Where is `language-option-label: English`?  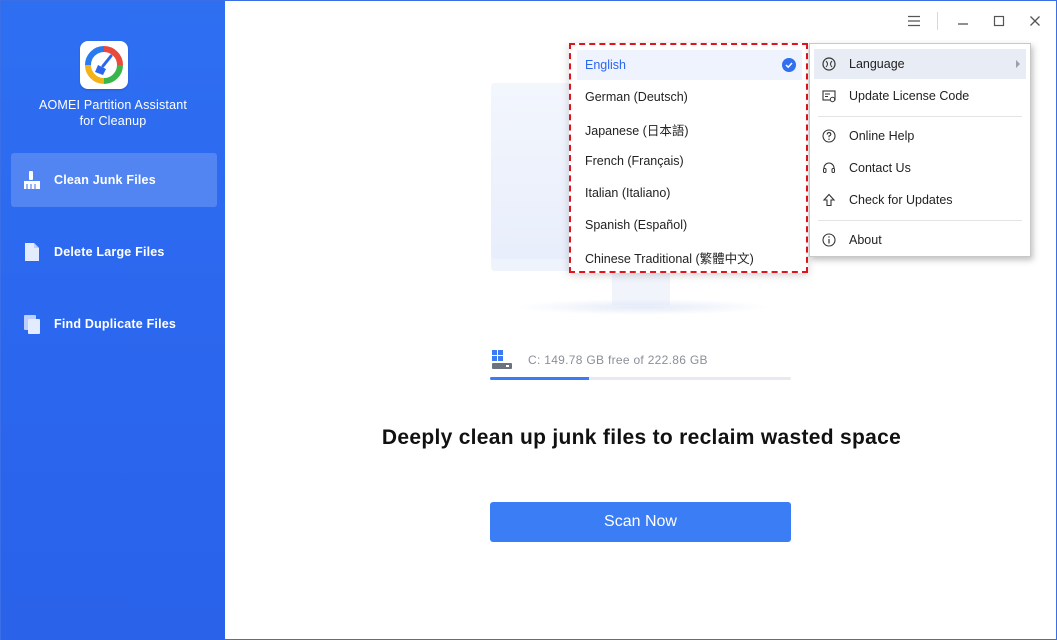 language-option-label: English is located at coordinates (605, 65).